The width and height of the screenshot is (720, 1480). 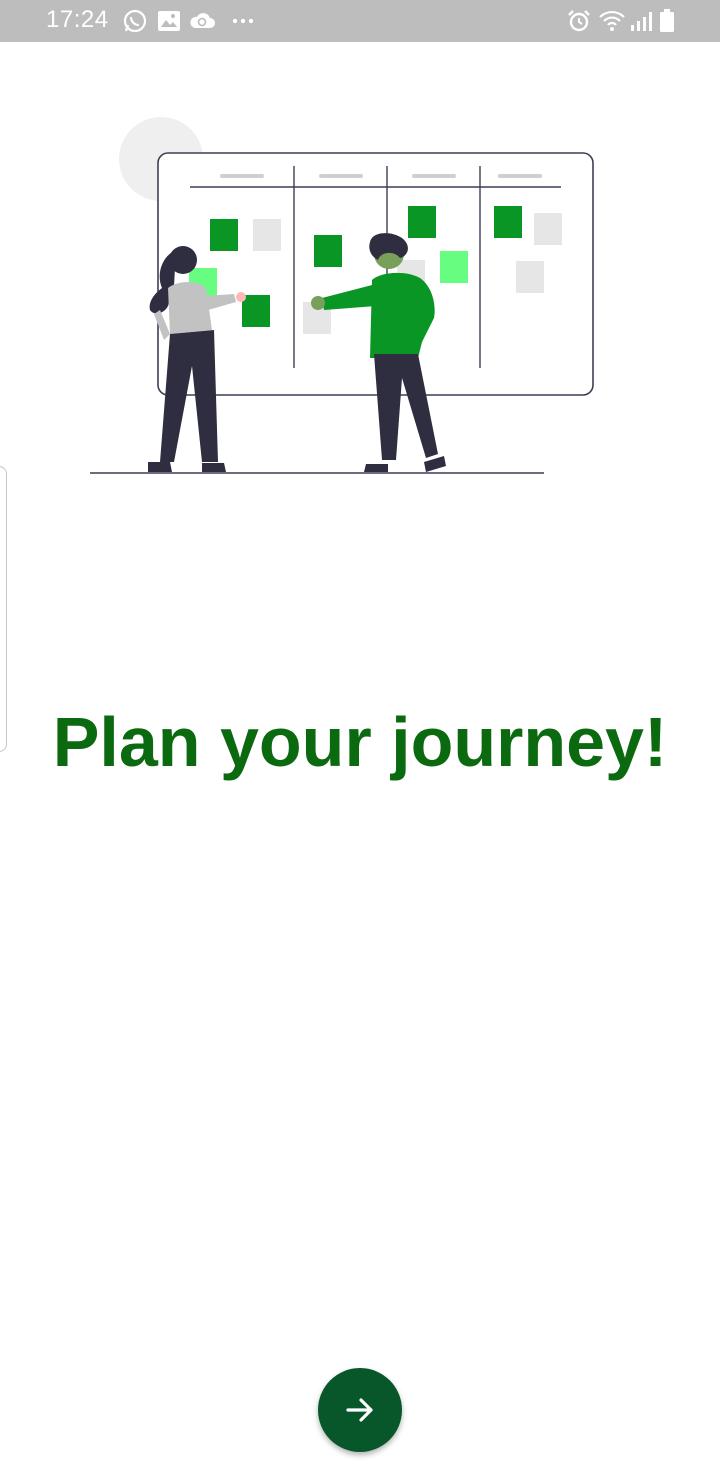 I want to click on alarm-icon, so click(x=579, y=21).